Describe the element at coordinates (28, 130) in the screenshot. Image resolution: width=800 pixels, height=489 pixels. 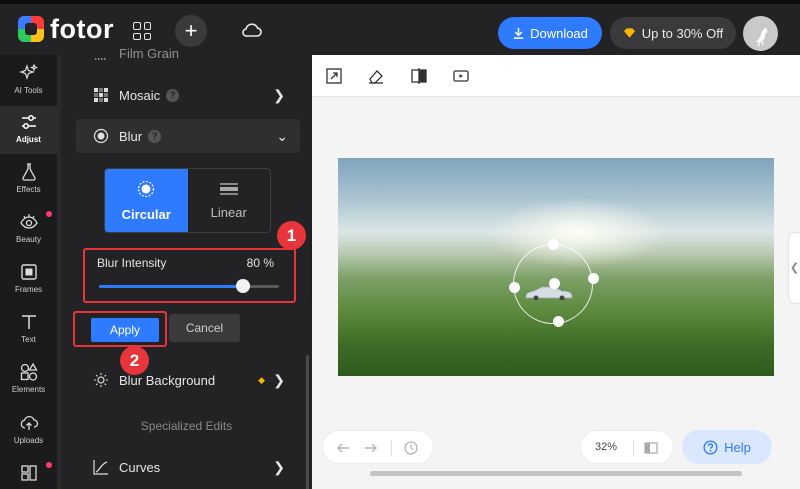
I see `rail-item-adjust: Adjust` at that location.